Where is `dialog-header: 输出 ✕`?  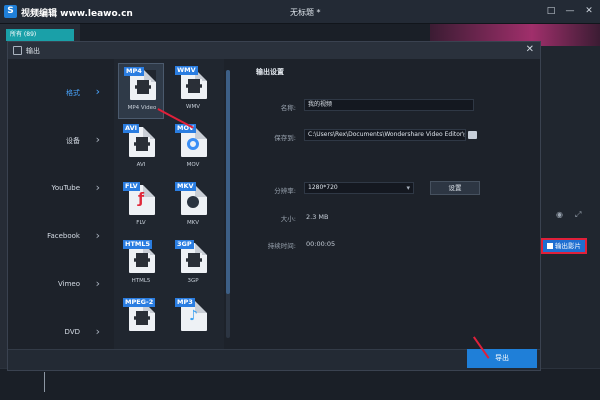 dialog-header: 输出 ✕ is located at coordinates (274, 50).